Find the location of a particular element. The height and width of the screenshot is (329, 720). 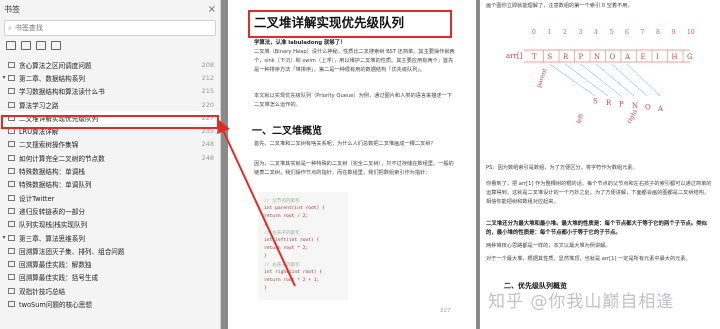

bookmark-page-number: 215 is located at coordinates (207, 91).